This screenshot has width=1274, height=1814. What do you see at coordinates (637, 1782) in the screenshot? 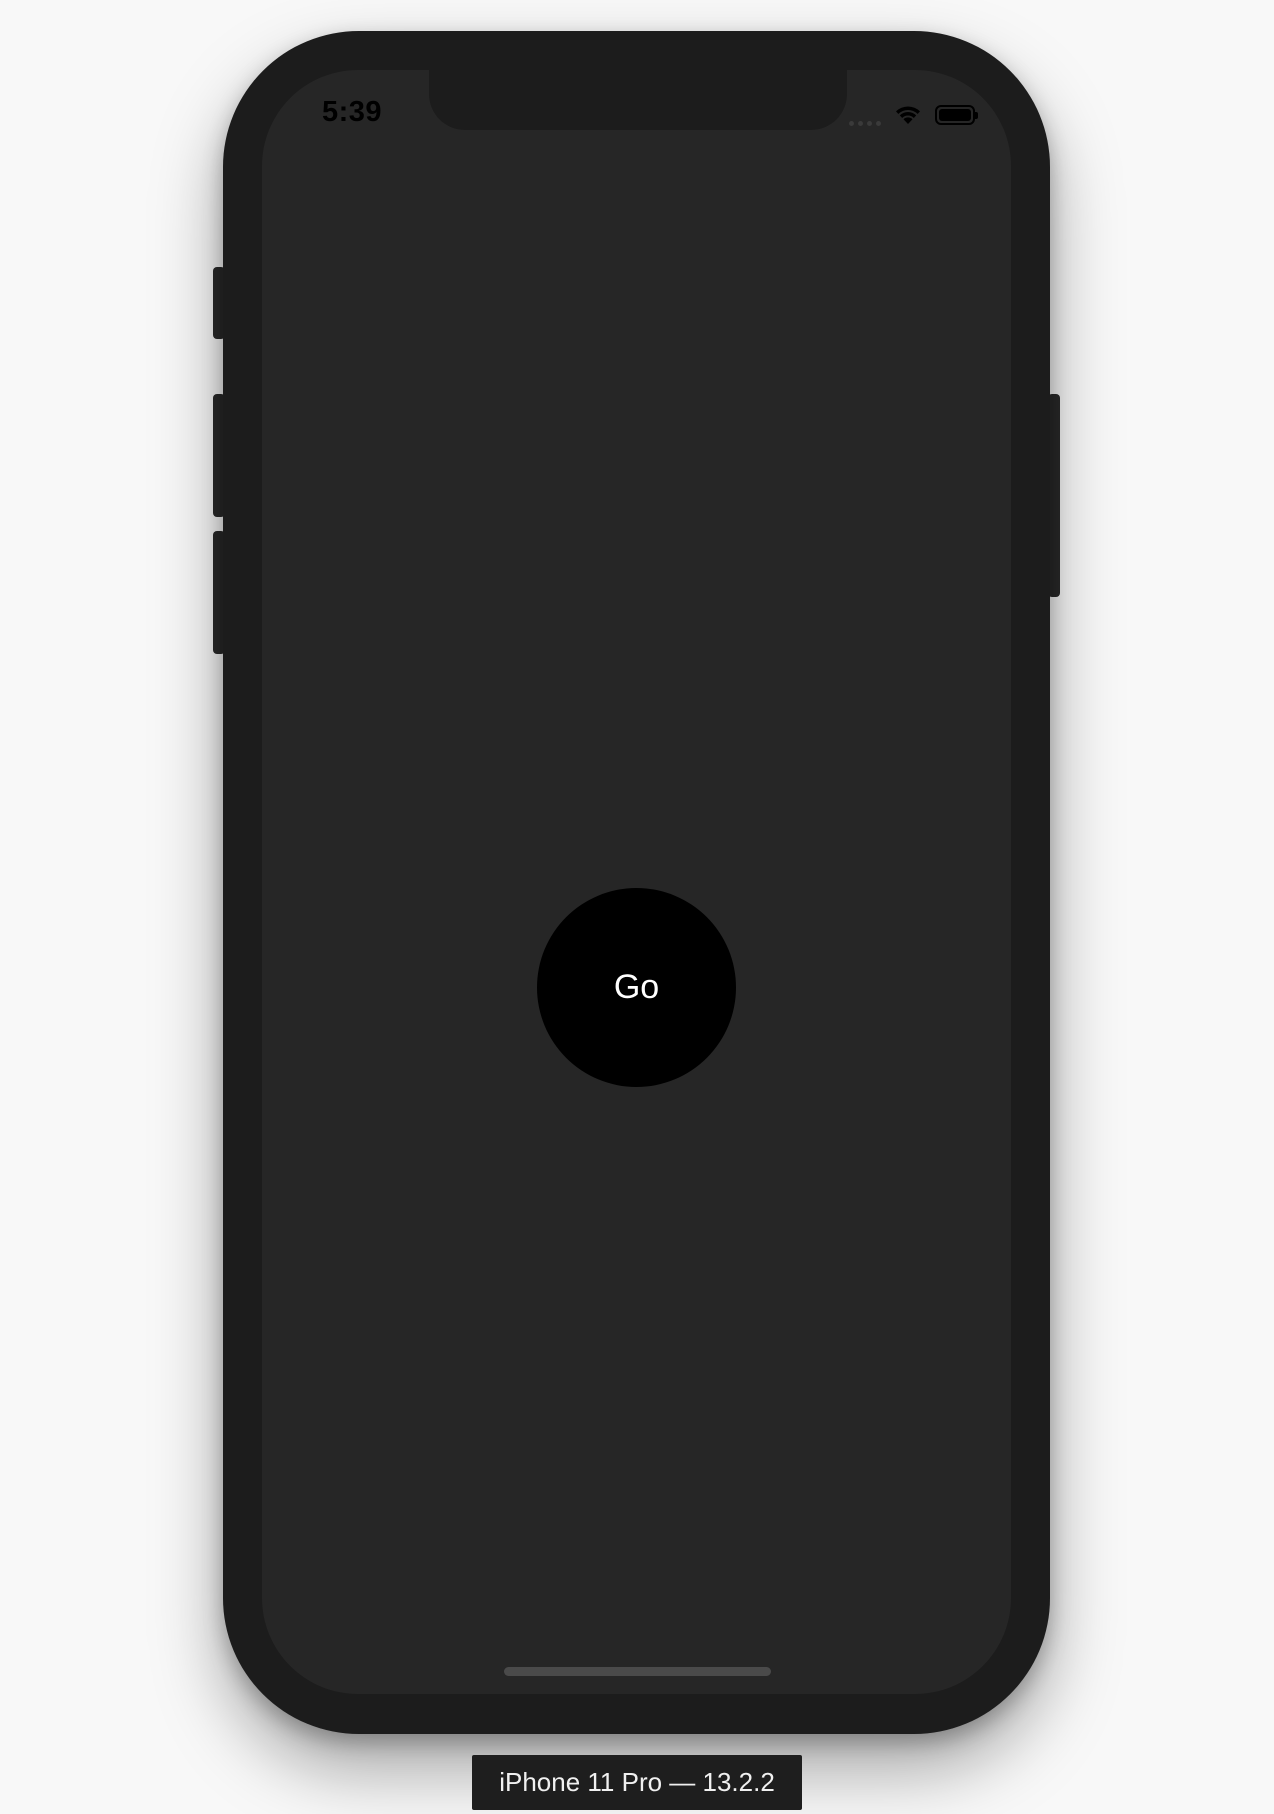
I see `device-label: iPhone 11 Pro — 13.2.2` at bounding box center [637, 1782].